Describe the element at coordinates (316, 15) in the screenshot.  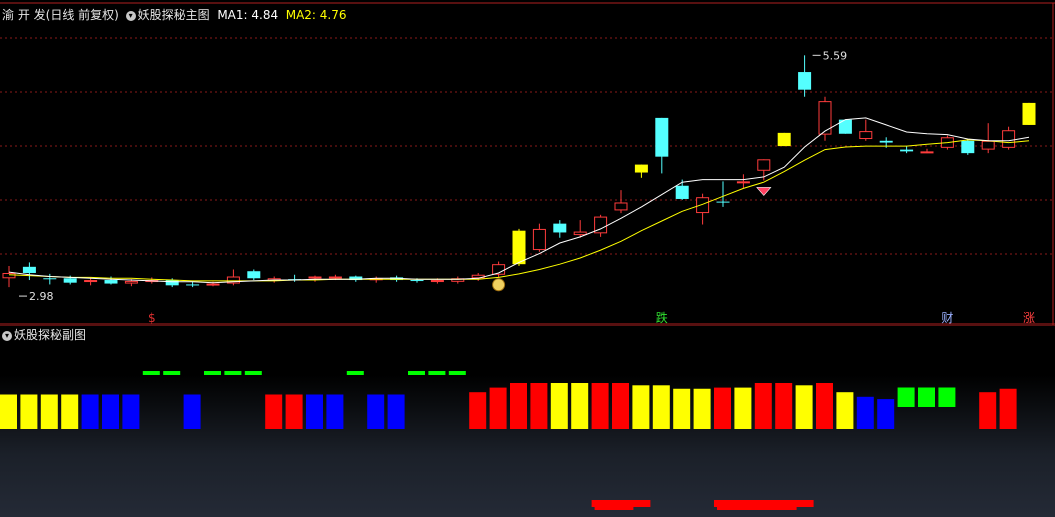
I see `ma2-readout: MA2: 4.76` at that location.